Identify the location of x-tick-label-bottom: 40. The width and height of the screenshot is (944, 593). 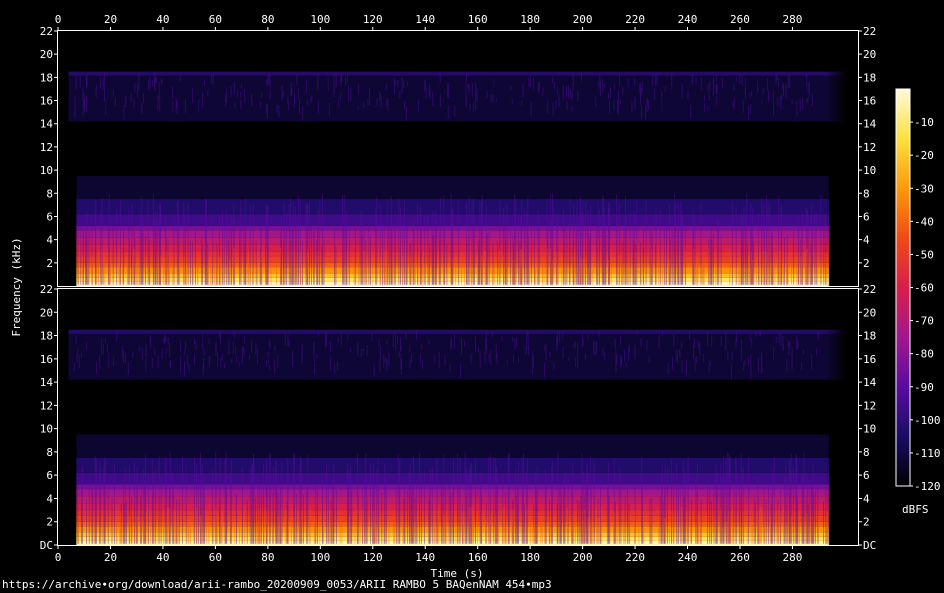
(162, 557).